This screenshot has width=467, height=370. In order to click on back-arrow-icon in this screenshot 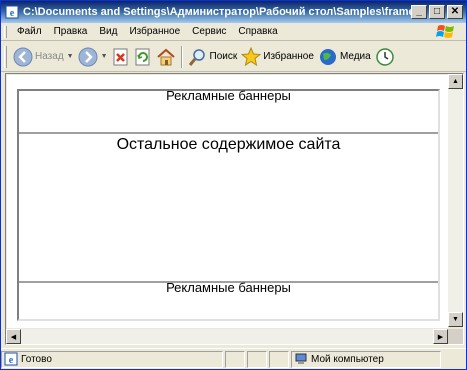, I will do `click(23, 56)`.